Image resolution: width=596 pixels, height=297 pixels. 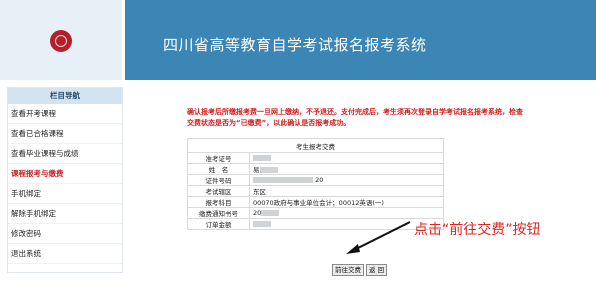 I want to click on sidebar-title: 栏目导航, so click(x=65, y=96).